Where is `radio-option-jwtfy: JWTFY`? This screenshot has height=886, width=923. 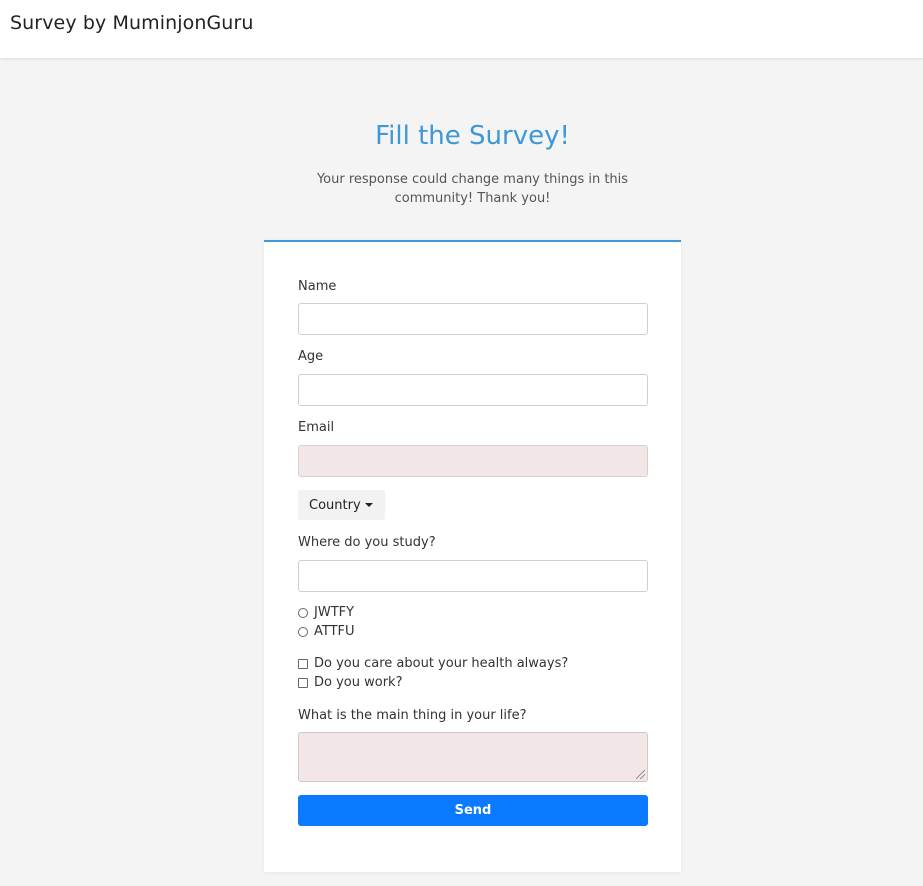 radio-option-jwtfy: JWTFY is located at coordinates (326, 612).